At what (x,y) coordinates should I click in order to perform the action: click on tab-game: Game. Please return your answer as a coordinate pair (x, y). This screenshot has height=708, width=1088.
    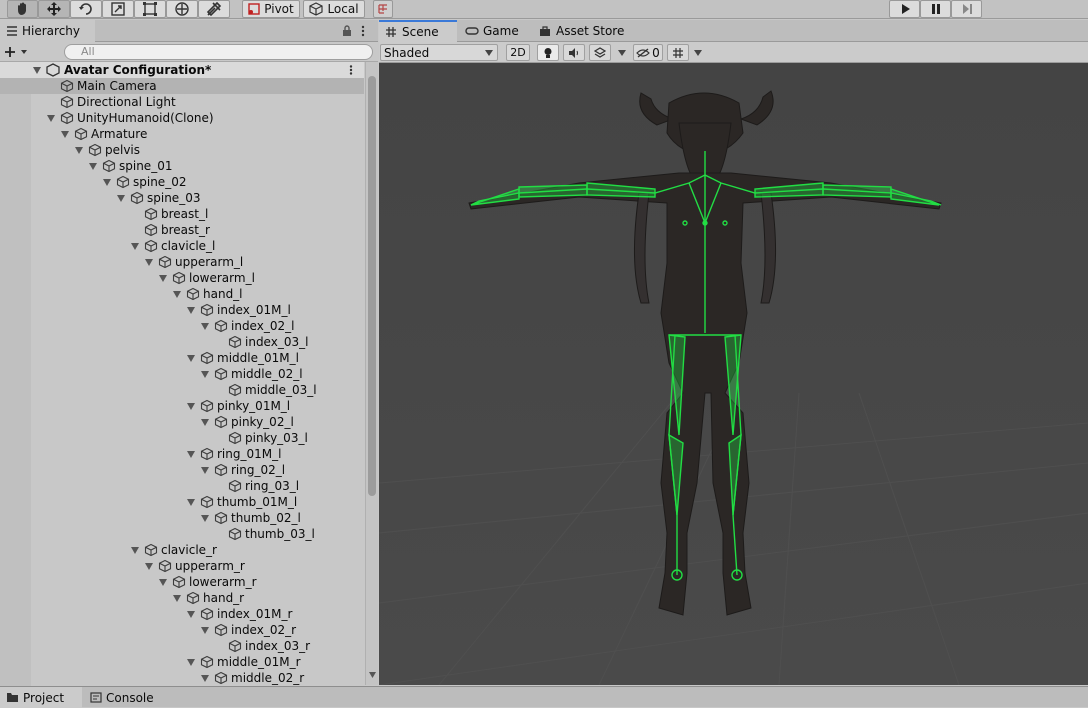
    Looking at the image, I should click on (494, 31).